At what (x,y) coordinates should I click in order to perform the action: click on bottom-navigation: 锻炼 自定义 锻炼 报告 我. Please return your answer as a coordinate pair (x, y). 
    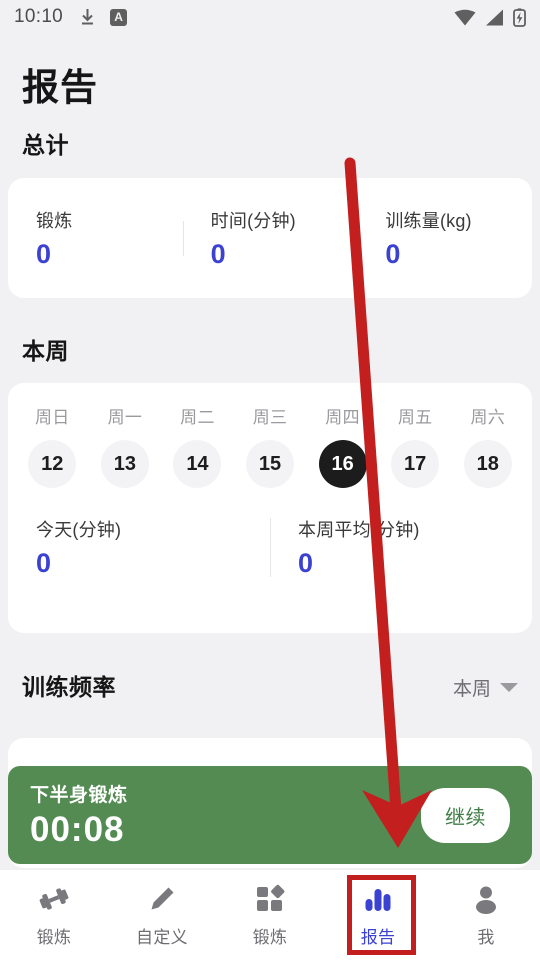
    Looking at the image, I should click on (270, 915).